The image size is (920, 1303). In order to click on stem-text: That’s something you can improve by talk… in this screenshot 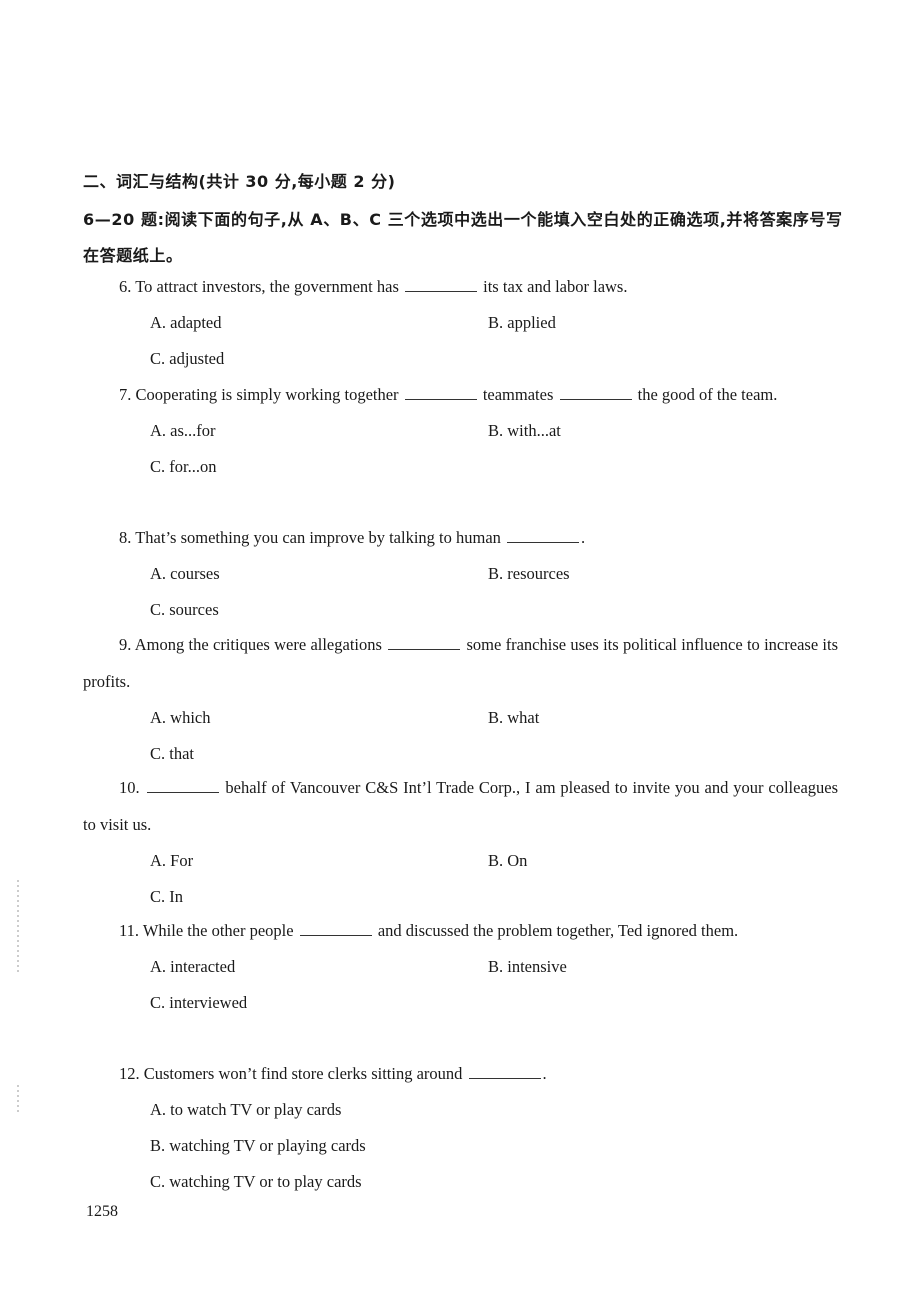, I will do `click(320, 537)`.